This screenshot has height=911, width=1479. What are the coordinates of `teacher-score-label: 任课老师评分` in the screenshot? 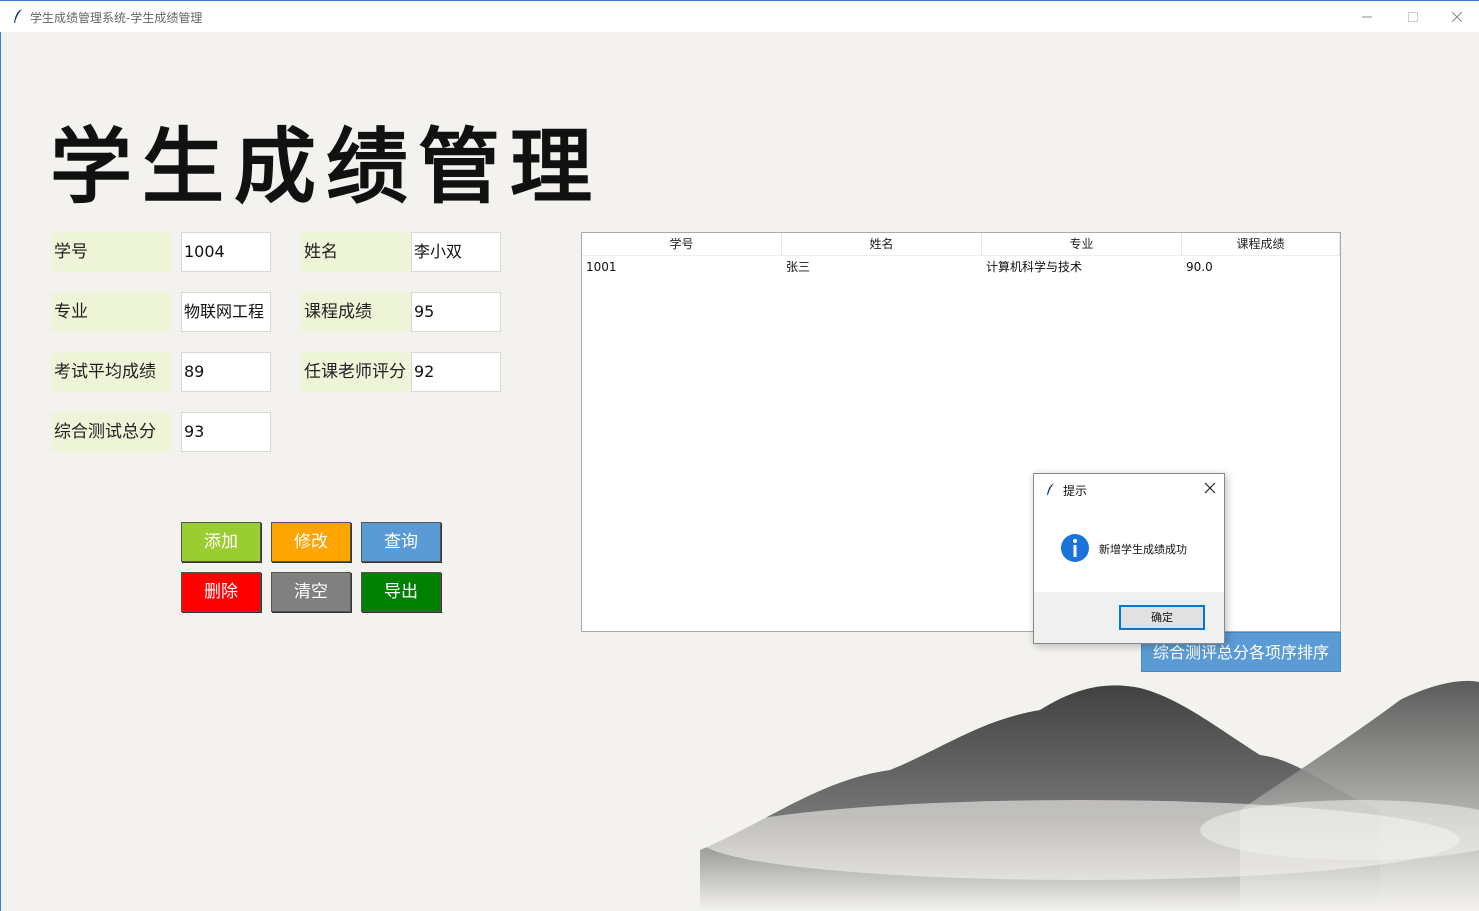 It's located at (356, 372).